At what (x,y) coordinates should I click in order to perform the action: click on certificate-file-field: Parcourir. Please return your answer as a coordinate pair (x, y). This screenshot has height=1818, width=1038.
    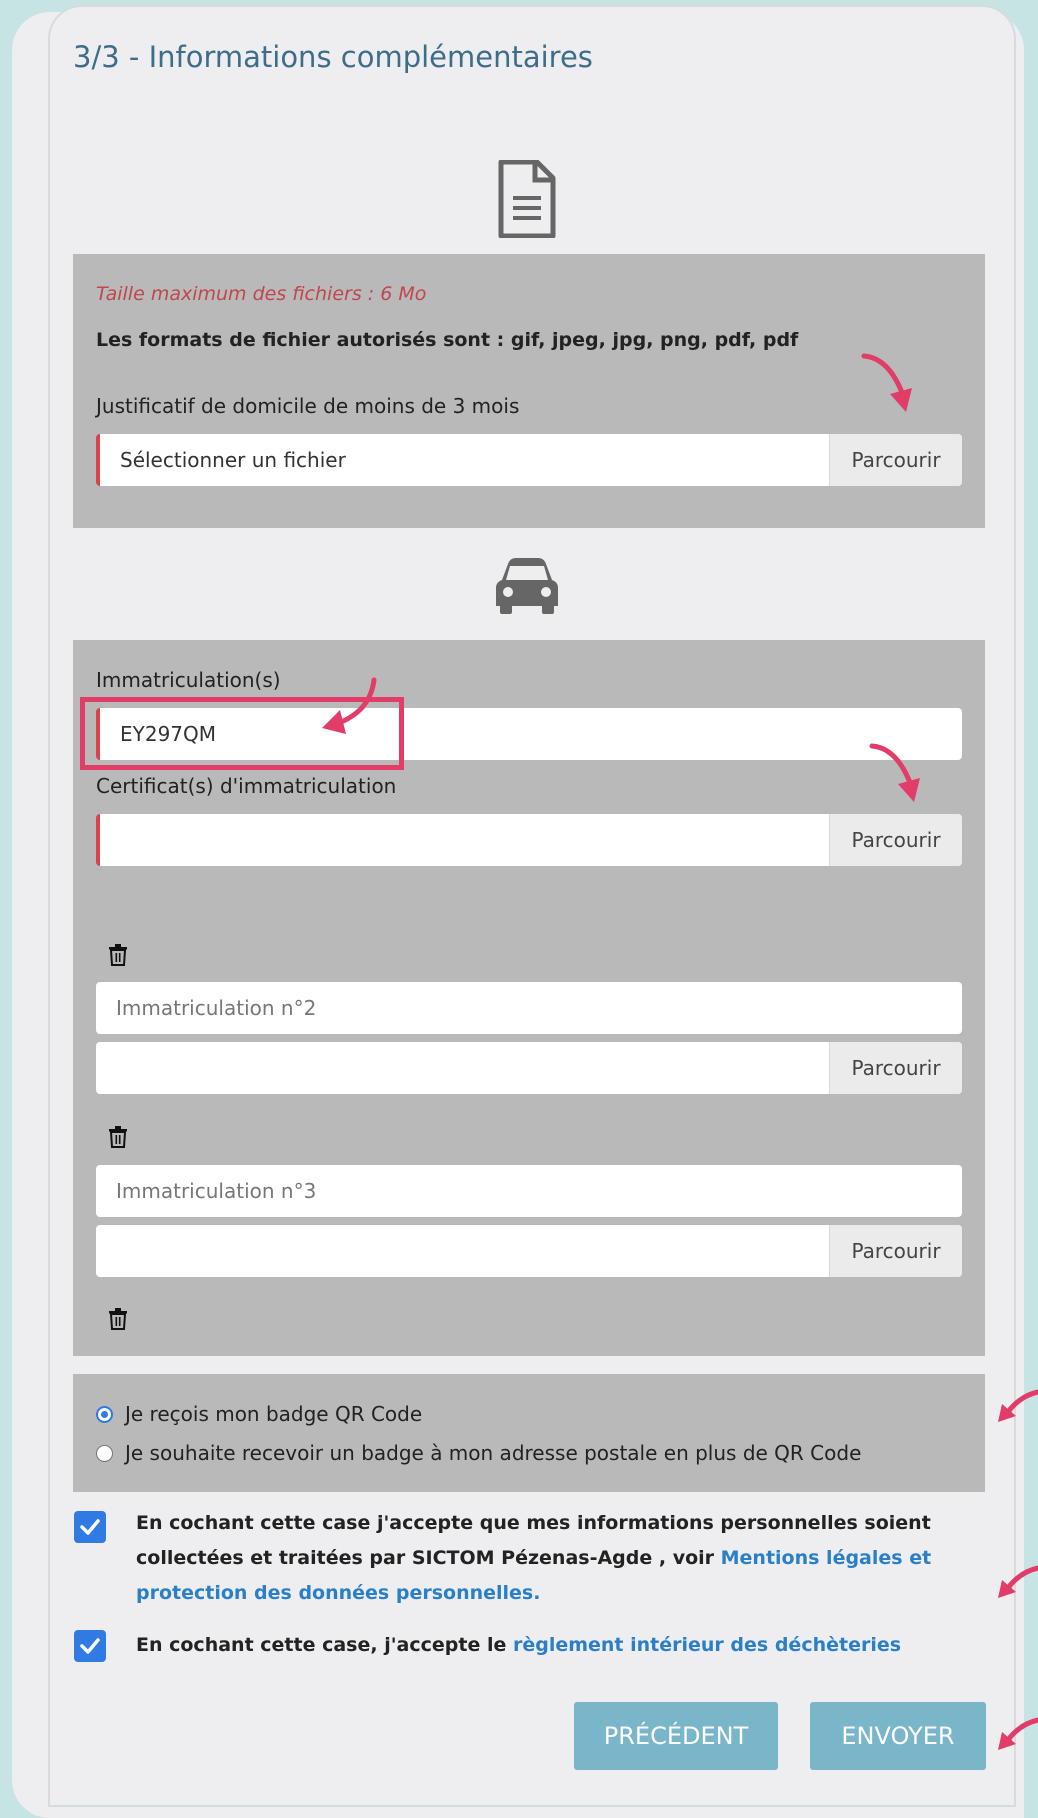
    Looking at the image, I should click on (529, 840).